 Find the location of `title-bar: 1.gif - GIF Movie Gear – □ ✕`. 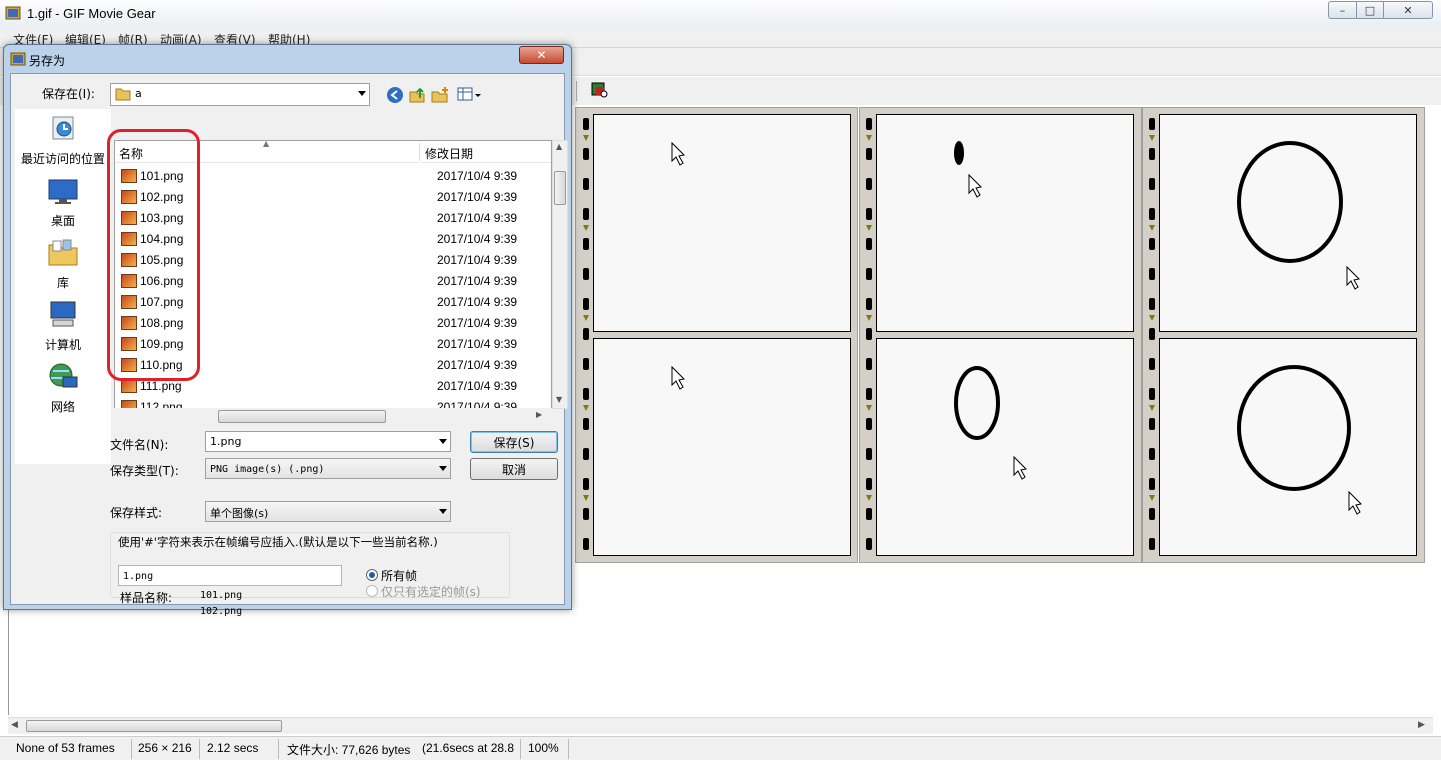

title-bar: 1.gif - GIF Movie Gear – □ ✕ is located at coordinates (720, 14).